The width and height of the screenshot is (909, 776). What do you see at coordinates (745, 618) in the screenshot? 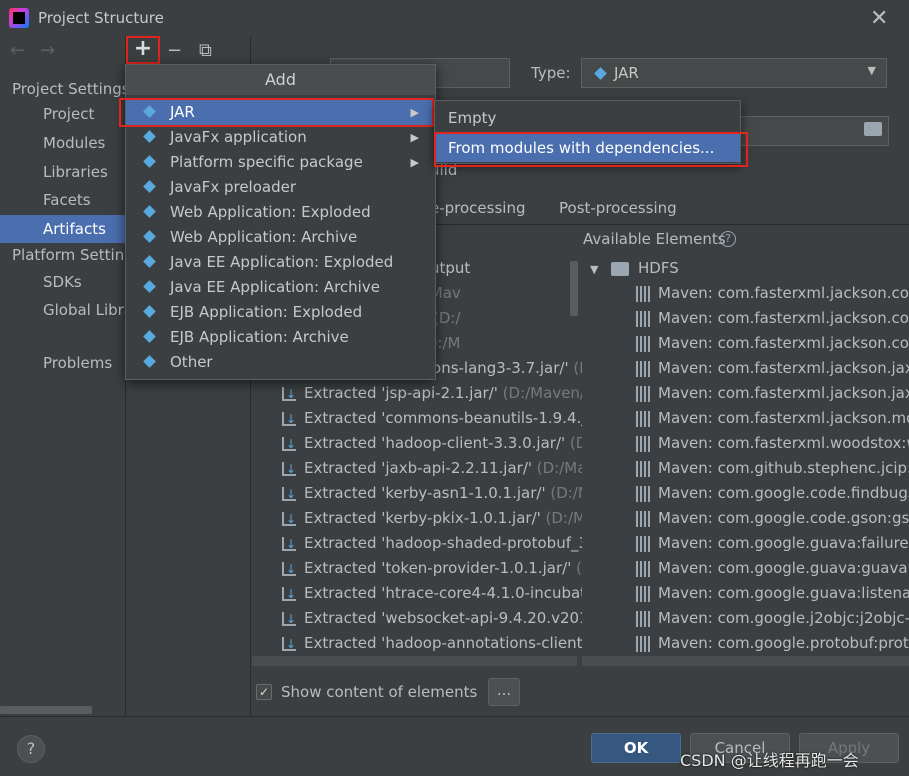
I see `right-tree-row: Maven: com.google.j2objc:j2objc-` at bounding box center [745, 618].